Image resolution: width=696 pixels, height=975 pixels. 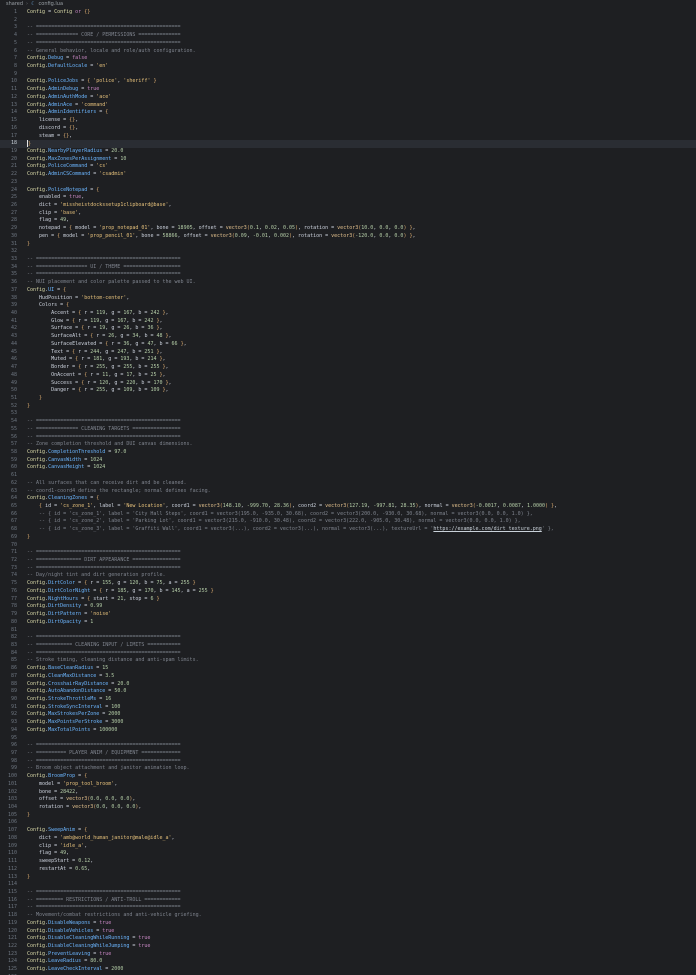 I want to click on code-text: Muted = { r = 181, g = 193, b = 214 },, so click(x=361, y=360).